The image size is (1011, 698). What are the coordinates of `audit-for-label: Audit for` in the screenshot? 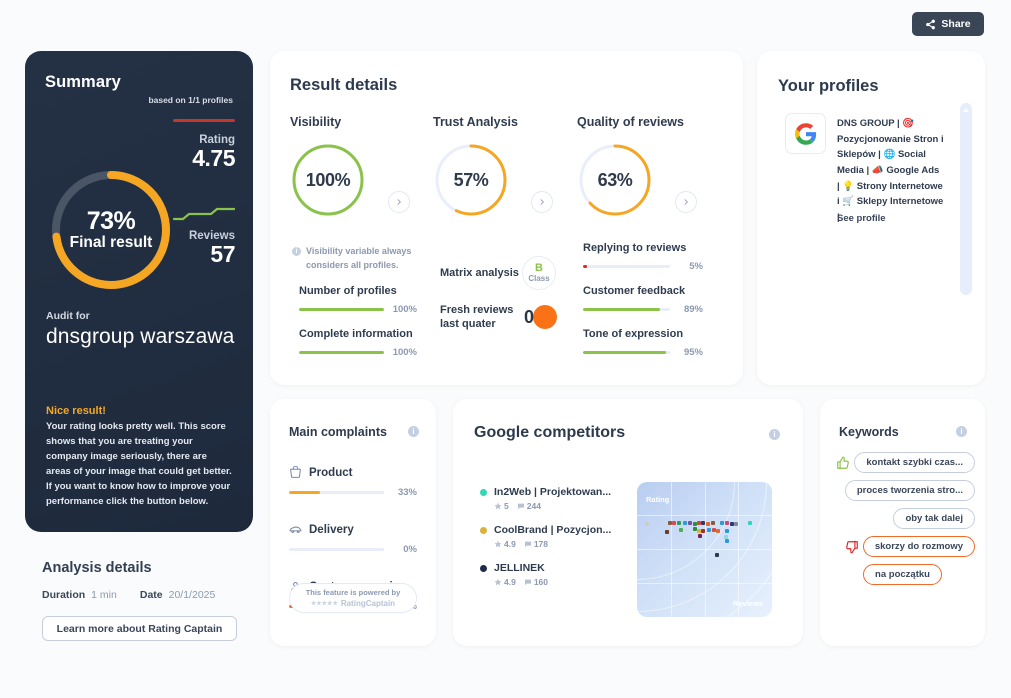 It's located at (68, 316).